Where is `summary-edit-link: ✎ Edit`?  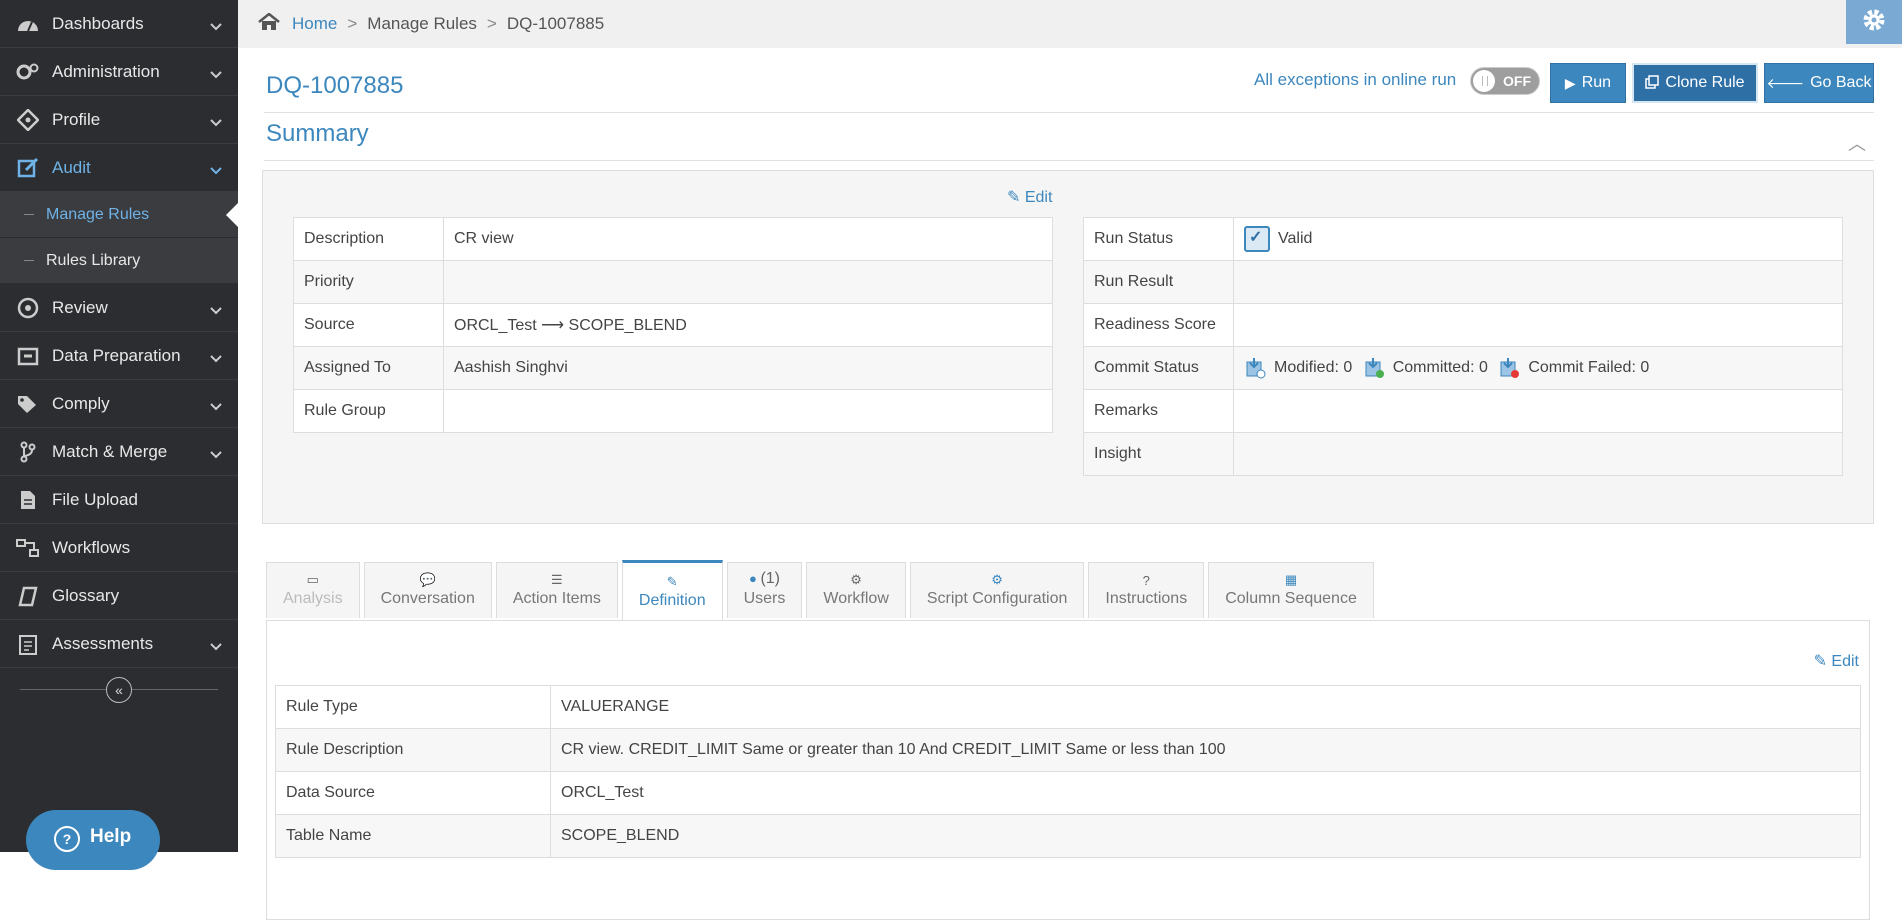 summary-edit-link: ✎ Edit is located at coordinates (1029, 197).